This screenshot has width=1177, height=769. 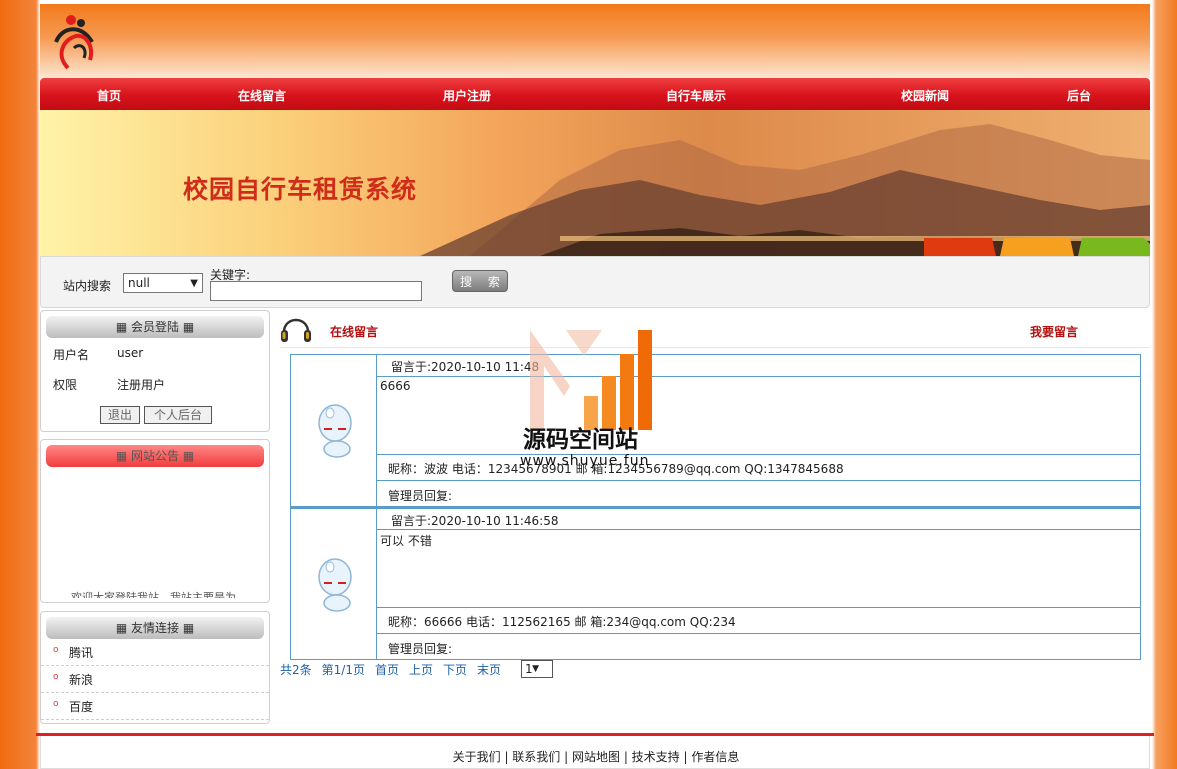 I want to click on notice-box: ▦ 网站公告 ▦ 欢迎大家登陆我站，我站主要是为, so click(x=155, y=521).